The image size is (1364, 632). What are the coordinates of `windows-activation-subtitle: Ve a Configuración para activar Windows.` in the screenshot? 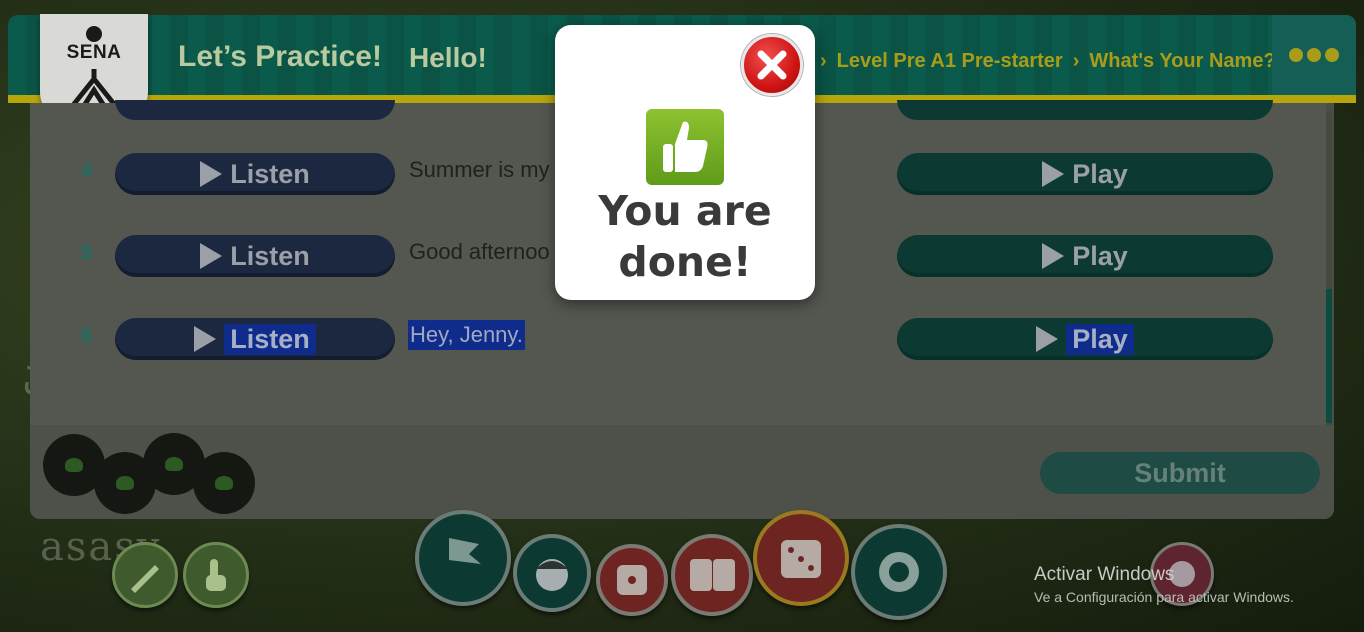 It's located at (1164, 597).